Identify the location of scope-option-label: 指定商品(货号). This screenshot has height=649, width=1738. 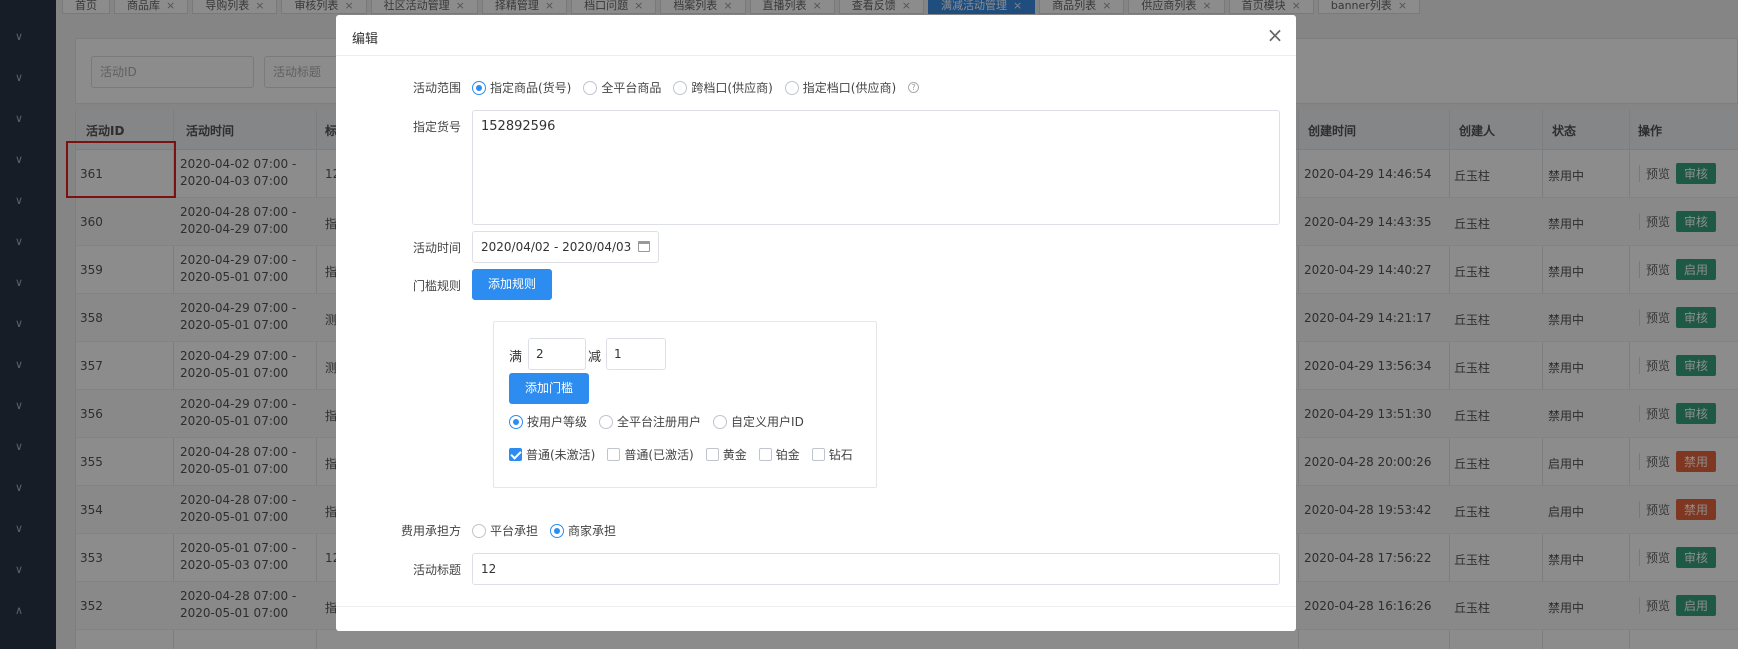
(531, 88).